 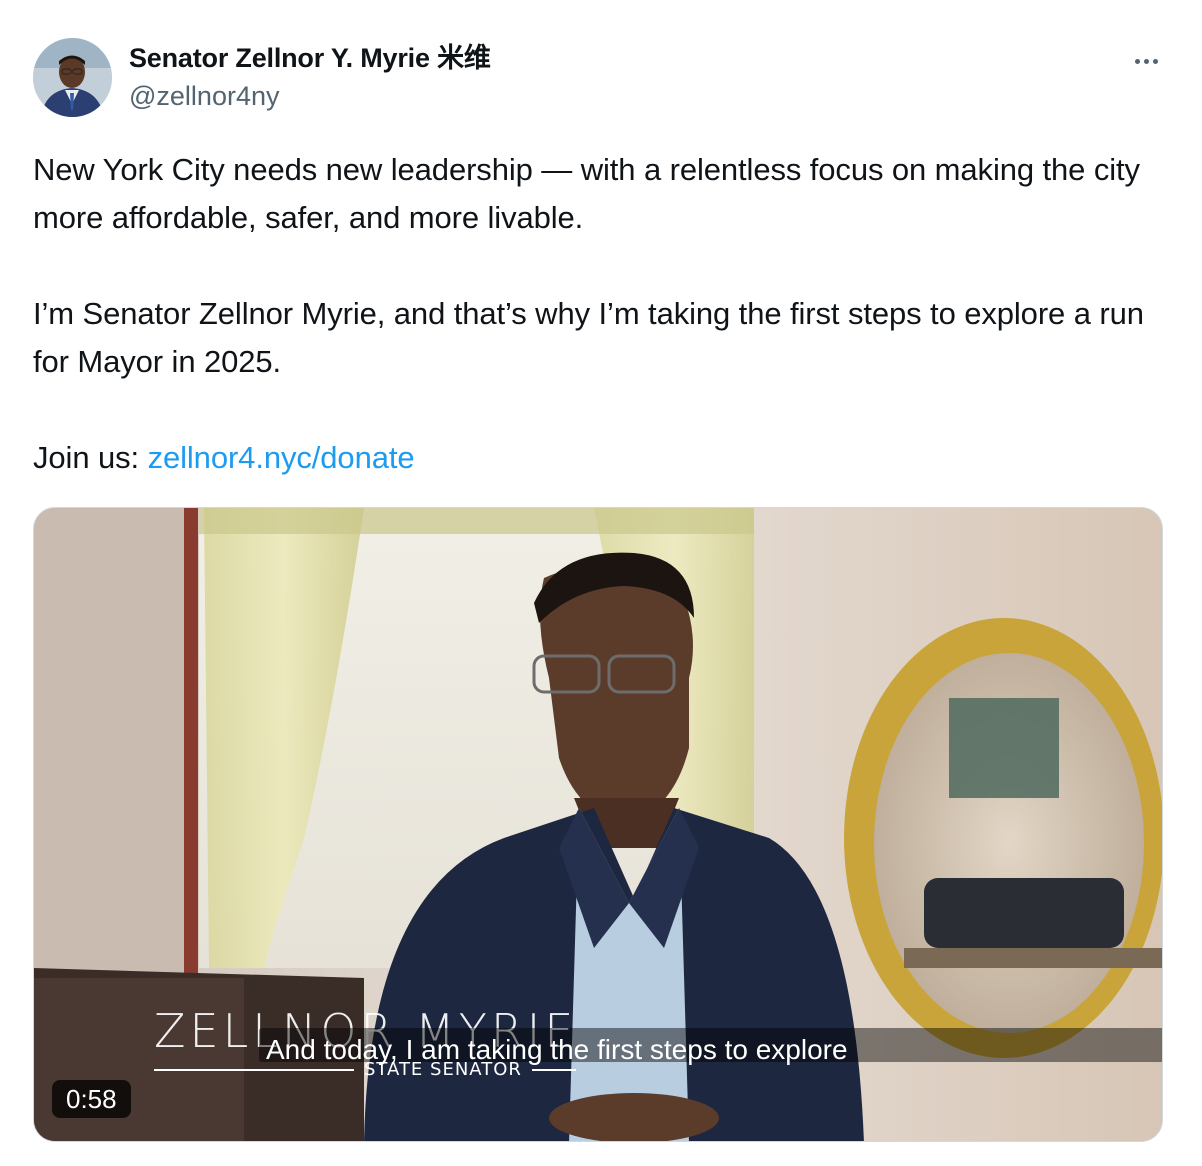 I want to click on tweet-paragraph-3: Join us: zellnor4.nyc/donate, so click(x=593, y=458).